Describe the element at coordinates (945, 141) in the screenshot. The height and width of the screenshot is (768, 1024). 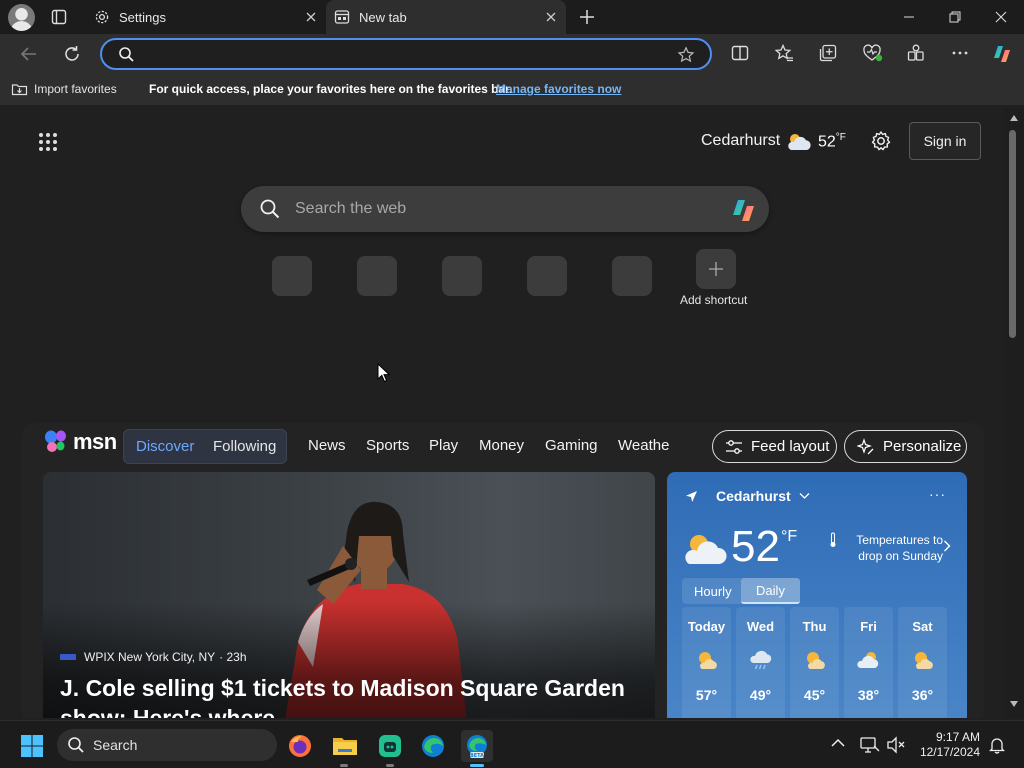
I see `sign-in-button: Sign in` at that location.